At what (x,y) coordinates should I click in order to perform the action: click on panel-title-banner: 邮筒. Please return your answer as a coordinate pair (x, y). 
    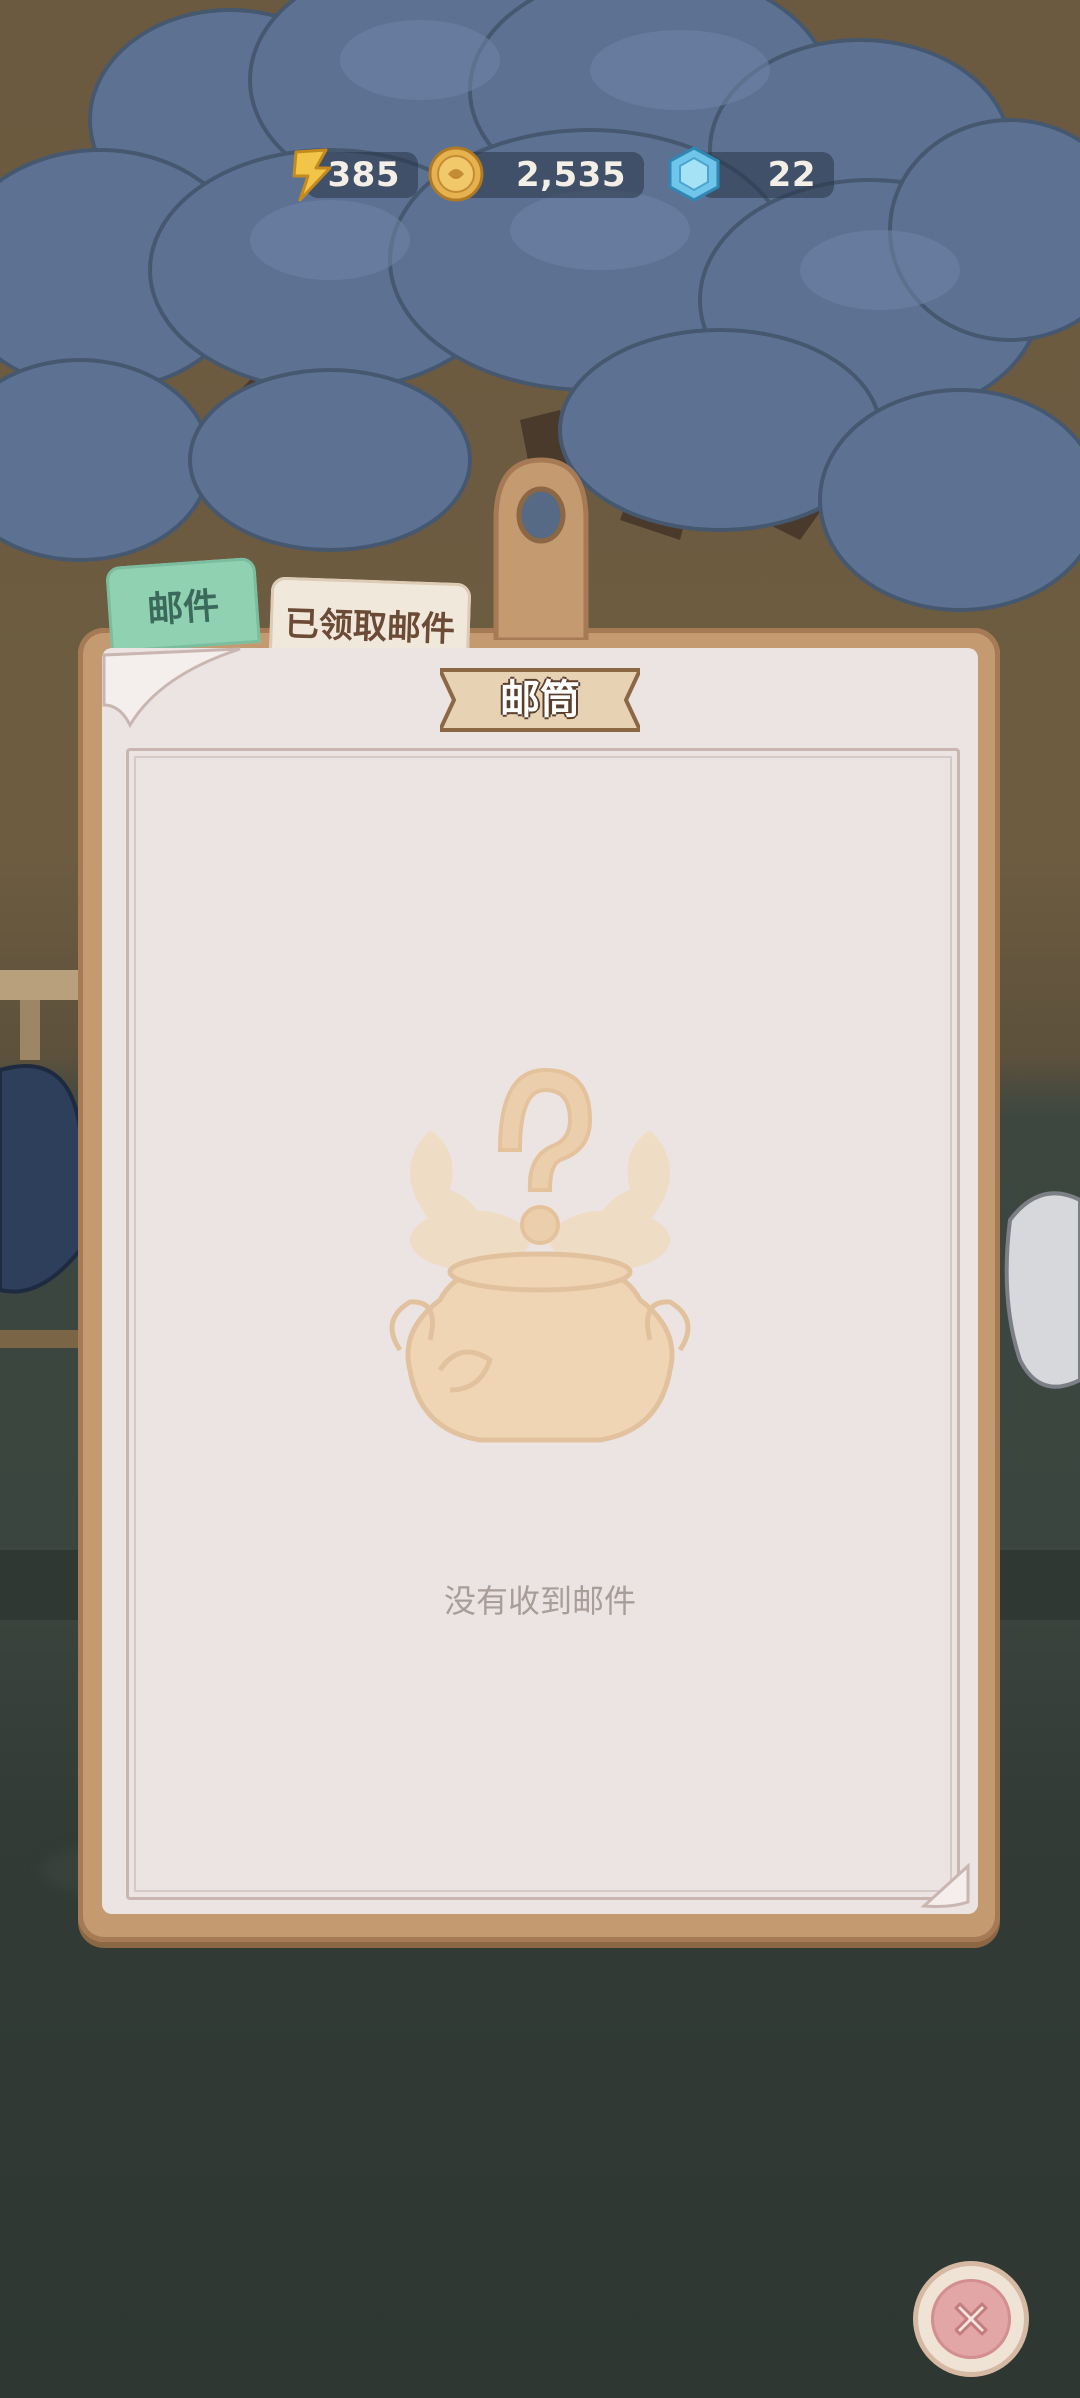
    Looking at the image, I should click on (540, 700).